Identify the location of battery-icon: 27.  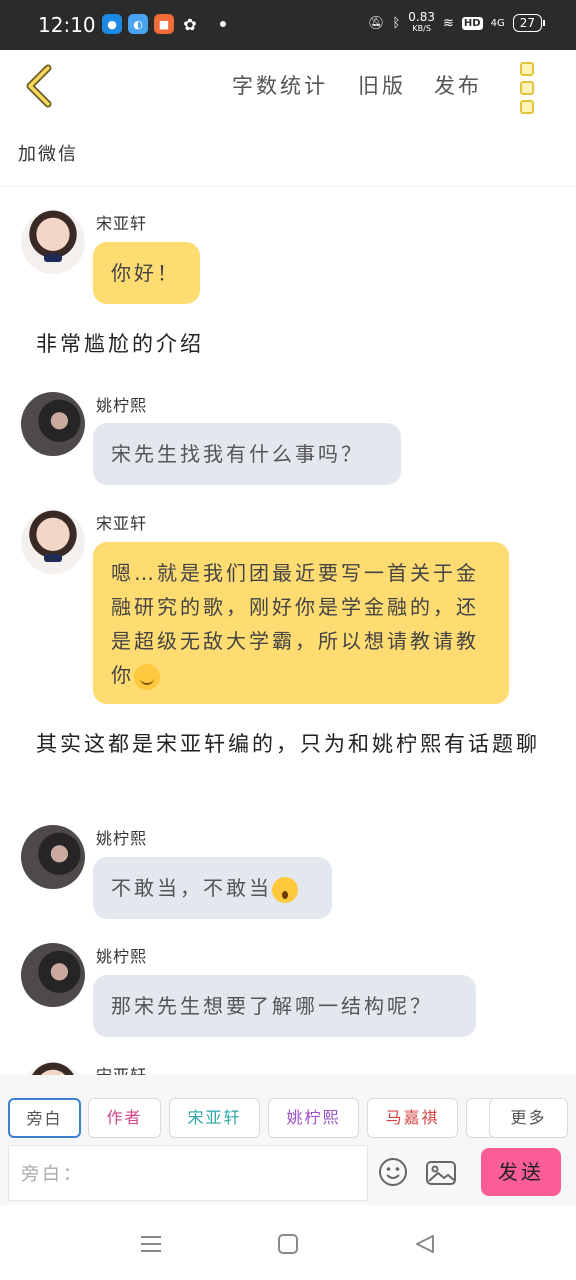
(529, 23).